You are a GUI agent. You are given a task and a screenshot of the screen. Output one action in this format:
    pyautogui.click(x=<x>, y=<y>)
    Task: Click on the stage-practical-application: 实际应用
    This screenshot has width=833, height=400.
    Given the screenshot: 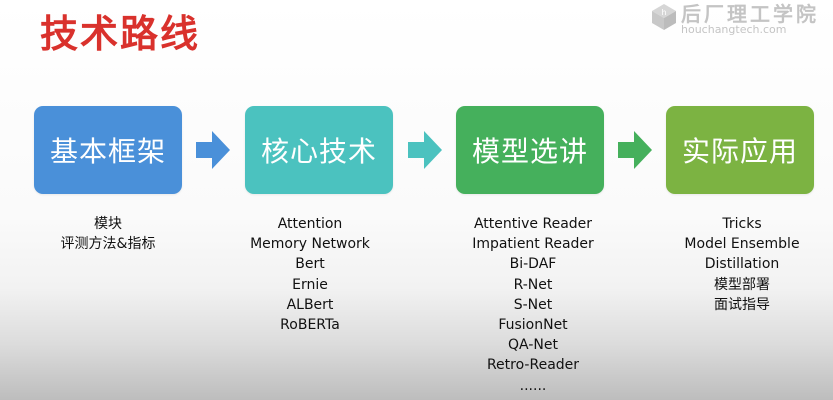 What is the action you would take?
    pyautogui.click(x=740, y=150)
    